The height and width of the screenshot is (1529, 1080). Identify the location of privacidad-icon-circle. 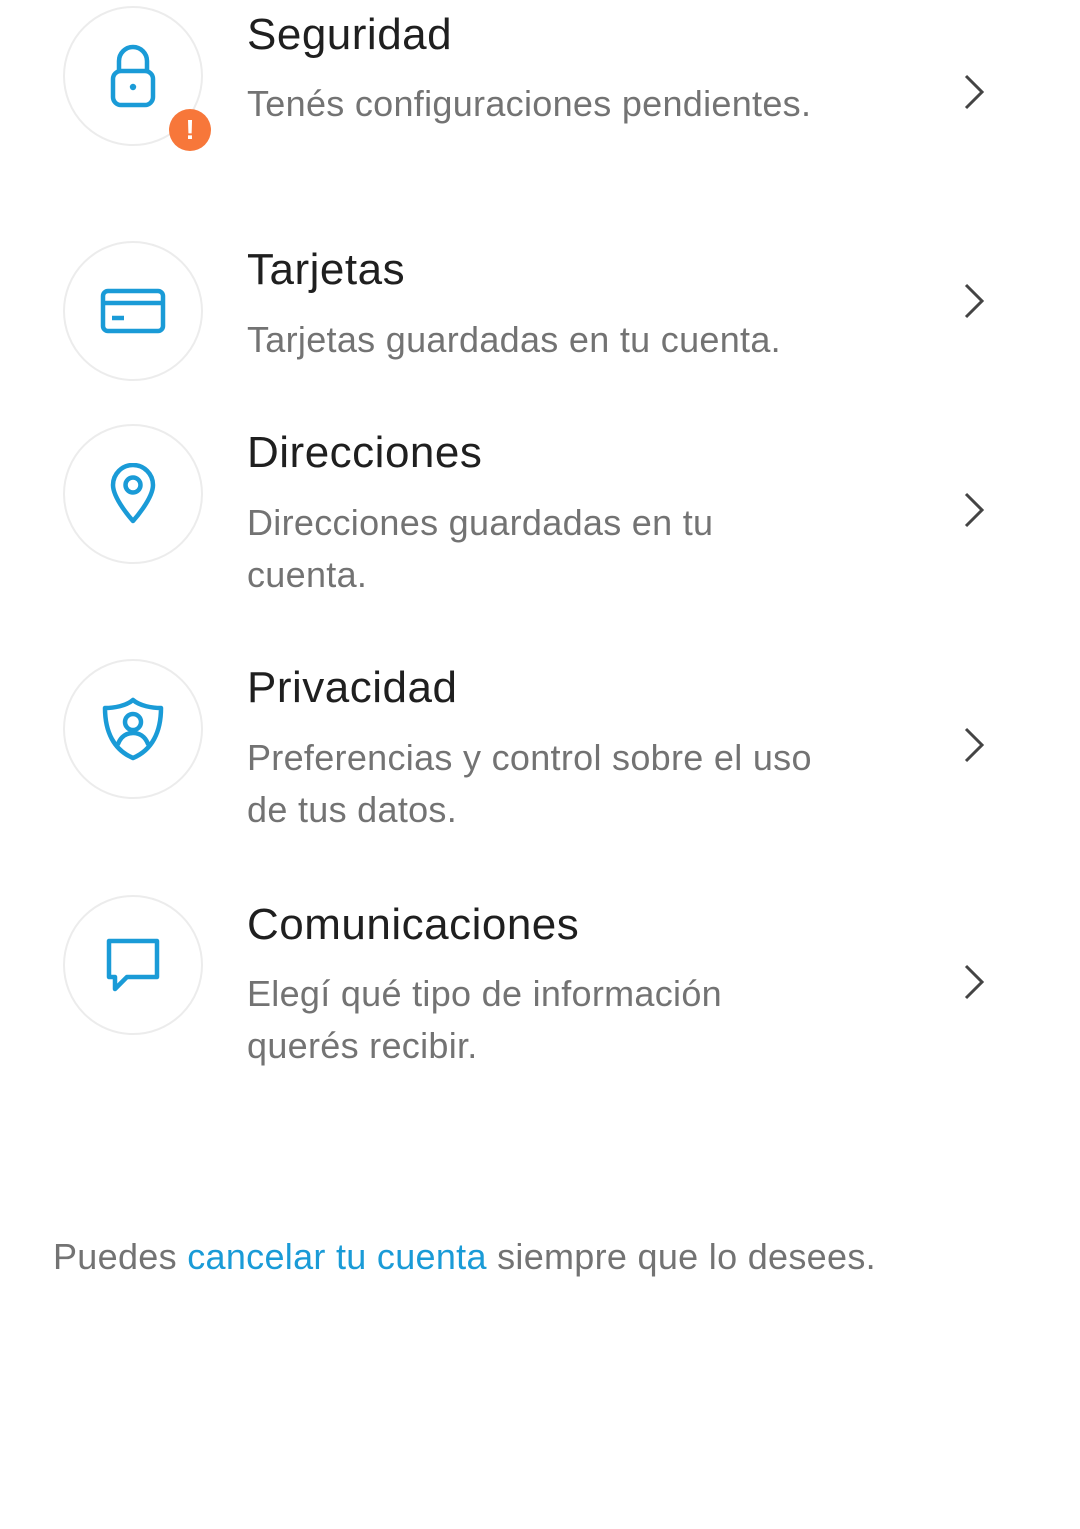
(133, 729).